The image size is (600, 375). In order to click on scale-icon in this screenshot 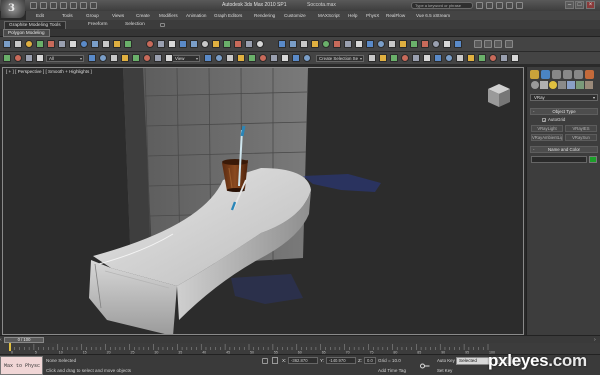, I will do `click(128, 44)`.